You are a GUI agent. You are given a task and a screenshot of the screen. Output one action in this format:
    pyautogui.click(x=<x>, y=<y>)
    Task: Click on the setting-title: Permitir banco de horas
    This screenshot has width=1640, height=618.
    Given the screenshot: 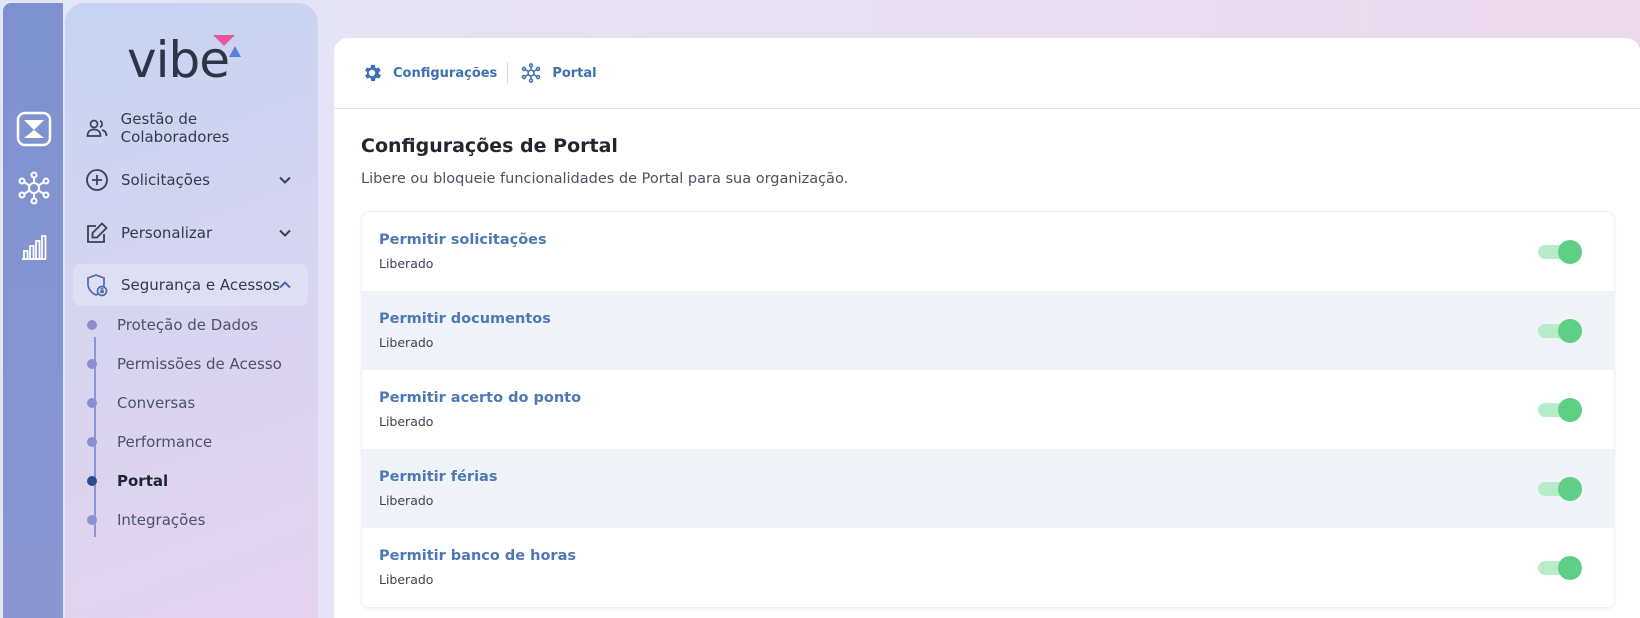 What is the action you would take?
    pyautogui.click(x=477, y=556)
    